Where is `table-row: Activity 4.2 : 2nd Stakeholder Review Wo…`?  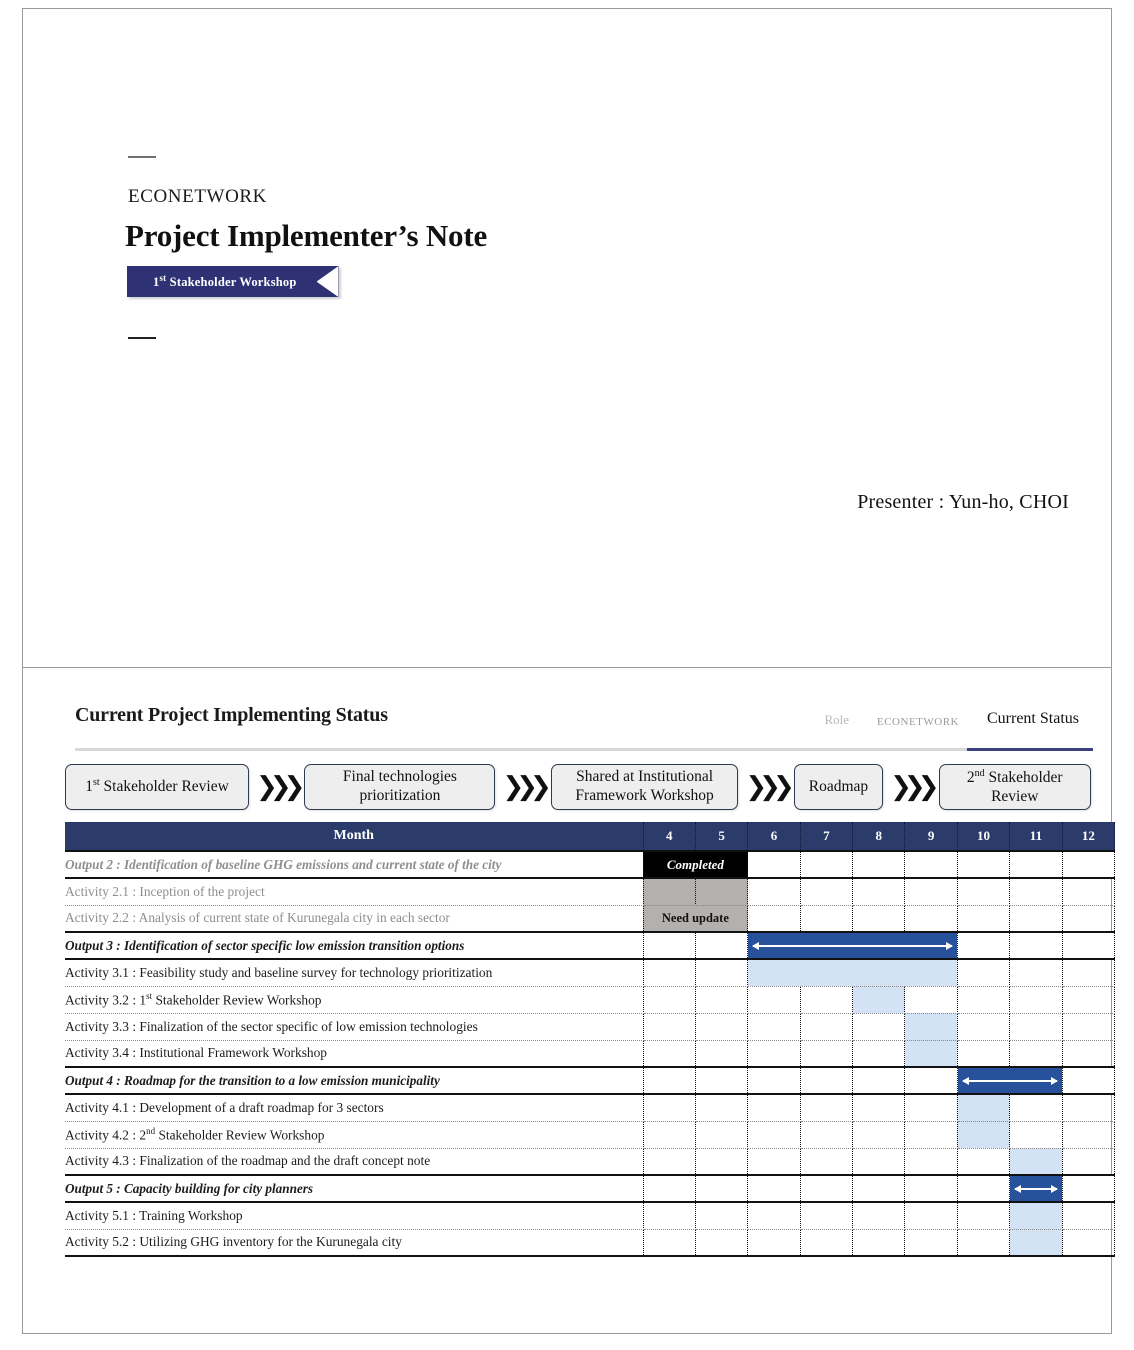
table-row: Activity 4.2 : 2nd Stakeholder Review Wo… is located at coordinates (590, 1135).